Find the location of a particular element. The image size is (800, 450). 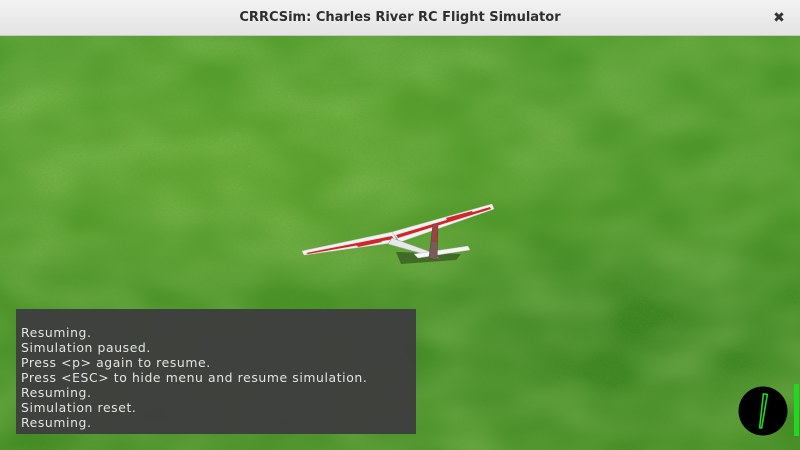

console-line: Press <p> again to resume. is located at coordinates (116, 362).